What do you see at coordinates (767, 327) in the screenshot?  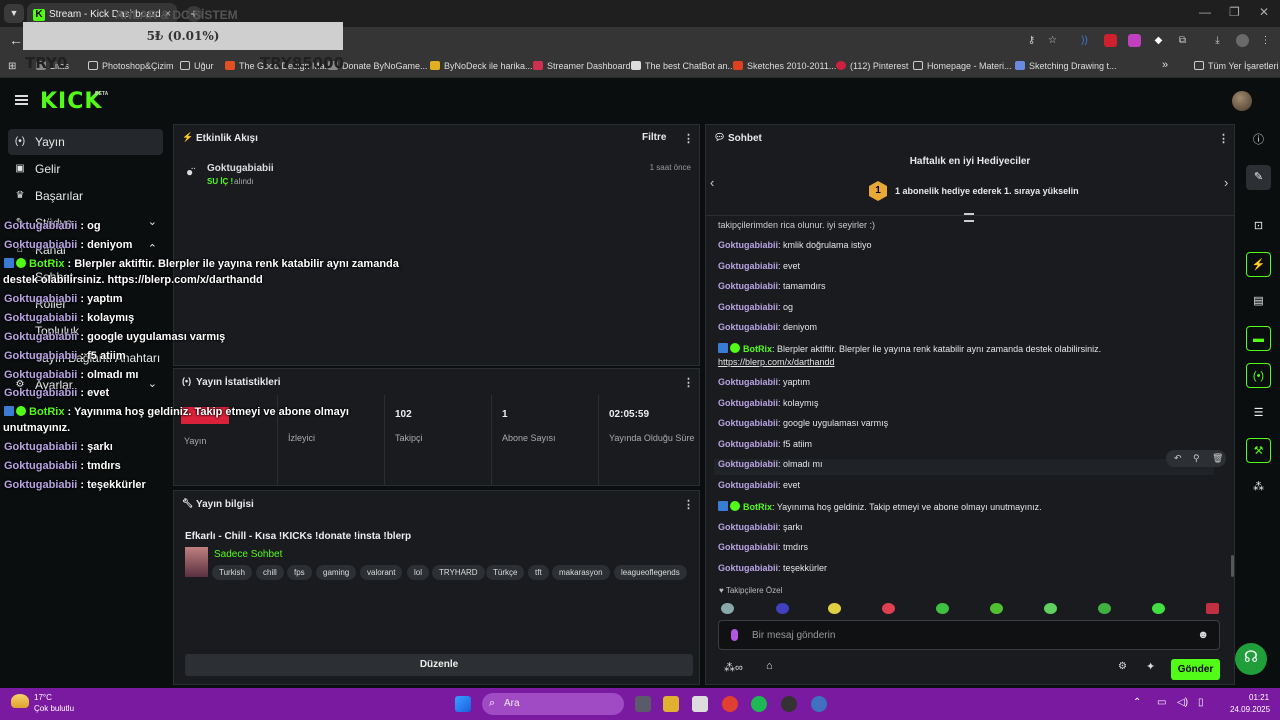 I see `chat-message: Goktugabiabii: deniyom` at bounding box center [767, 327].